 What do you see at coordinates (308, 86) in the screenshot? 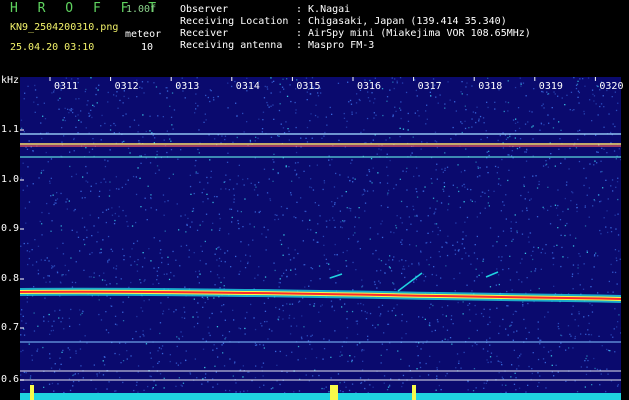
I see `x-tick-label: 0315` at bounding box center [308, 86].